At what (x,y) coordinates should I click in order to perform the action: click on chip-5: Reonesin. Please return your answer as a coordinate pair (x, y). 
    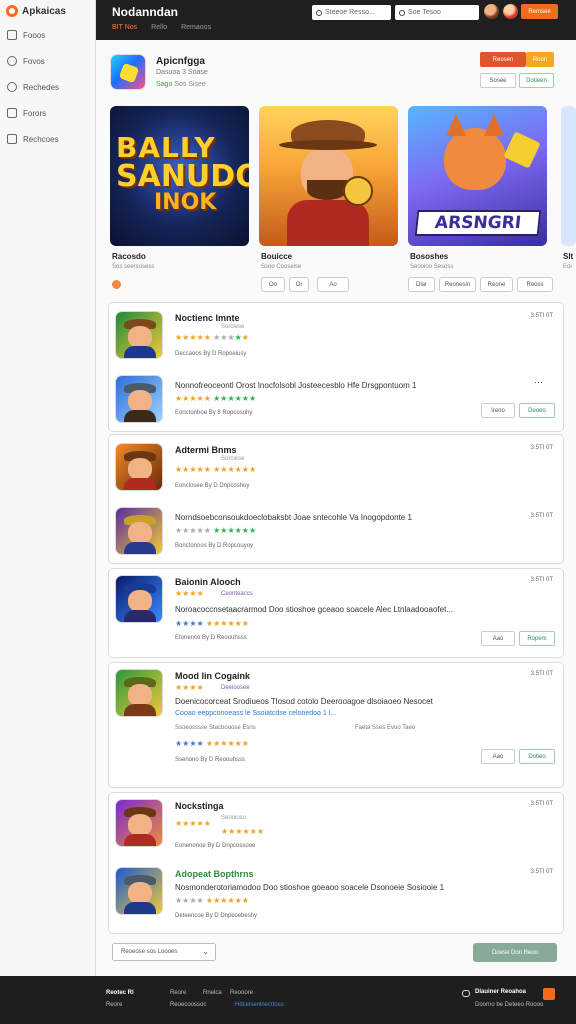
    Looking at the image, I should click on (457, 284).